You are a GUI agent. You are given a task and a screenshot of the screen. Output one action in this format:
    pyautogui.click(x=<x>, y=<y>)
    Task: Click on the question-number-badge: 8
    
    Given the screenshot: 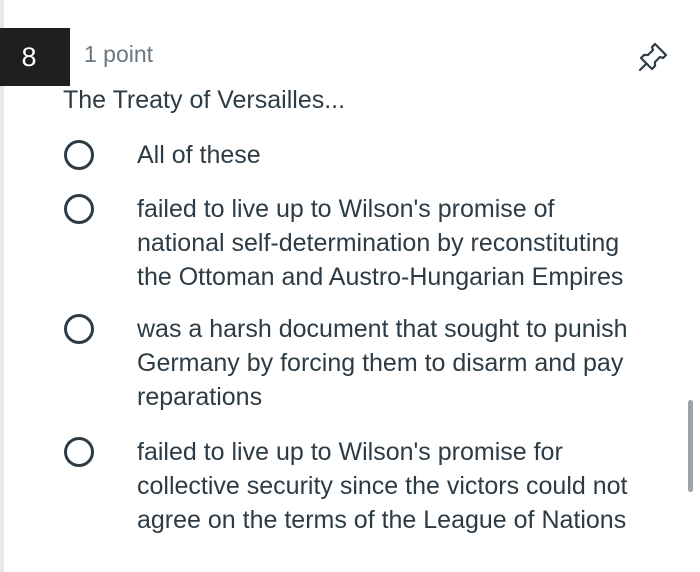 What is the action you would take?
    pyautogui.click(x=35, y=57)
    